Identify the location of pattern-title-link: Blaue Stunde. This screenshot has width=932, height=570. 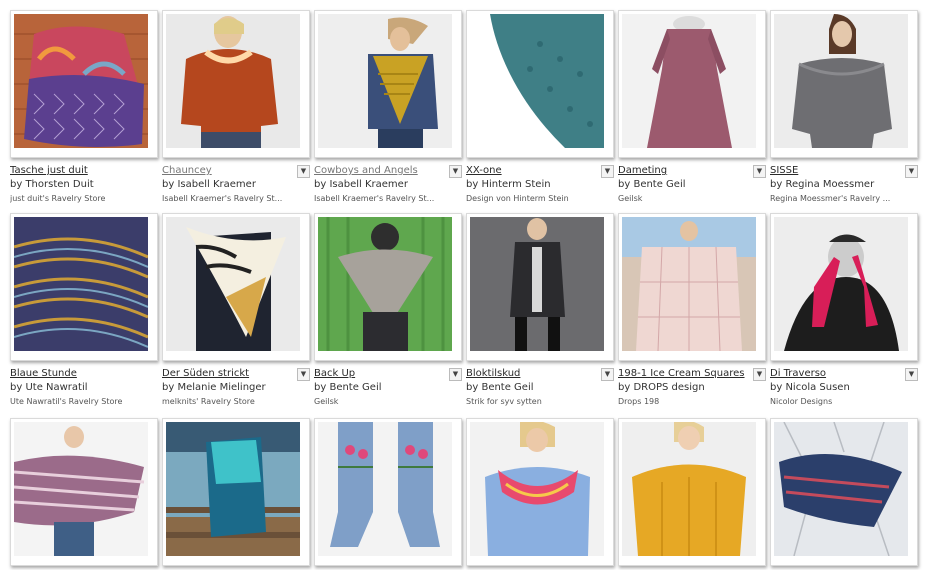
(78, 373).